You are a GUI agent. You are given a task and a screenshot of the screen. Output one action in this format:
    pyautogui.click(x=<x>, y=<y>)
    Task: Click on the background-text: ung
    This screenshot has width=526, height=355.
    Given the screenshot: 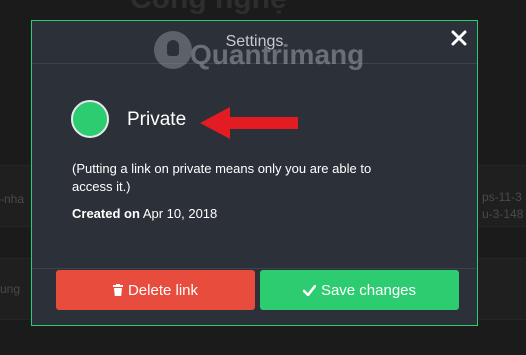 What is the action you would take?
    pyautogui.click(x=10, y=289)
    